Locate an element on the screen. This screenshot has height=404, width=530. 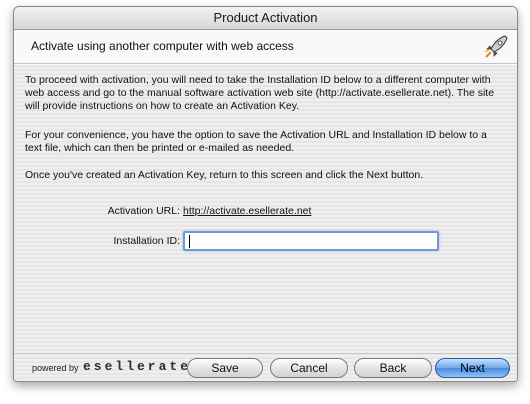
cancel-button: Cancel is located at coordinates (309, 368).